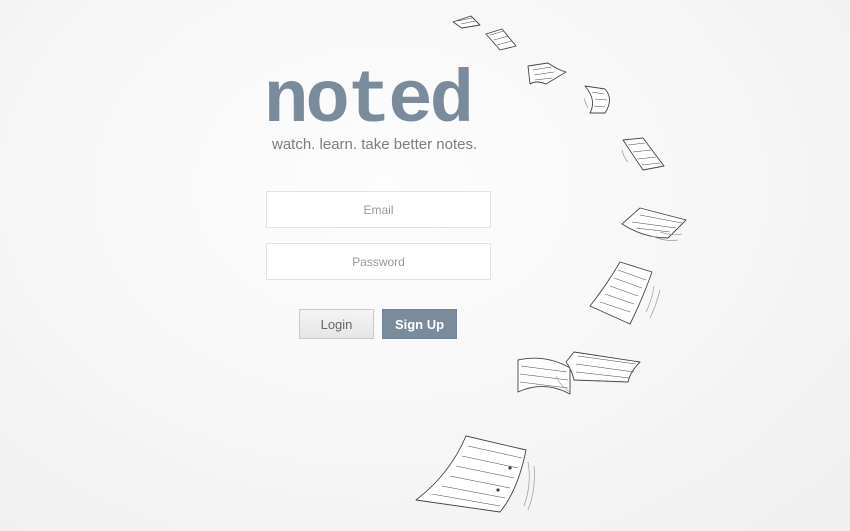 The image size is (850, 531). Describe the element at coordinates (375, 144) in the screenshot. I see `tagline: watch. learn. take better notes.` at that location.